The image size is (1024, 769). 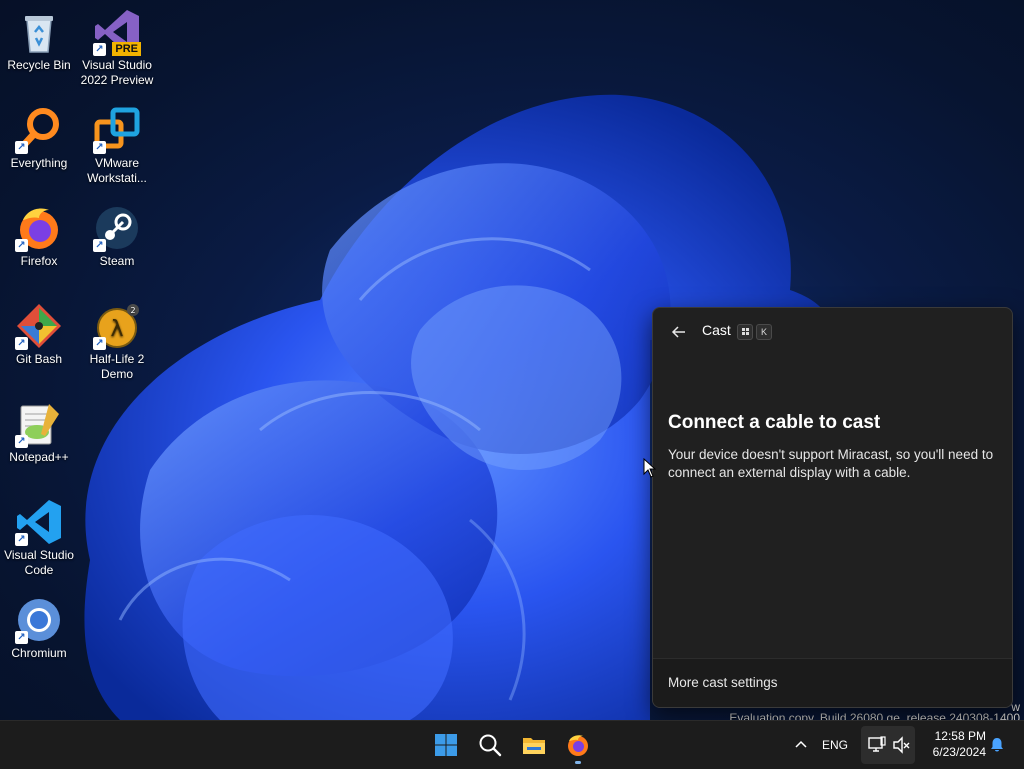 I want to click on quick-settings-button, so click(x=888, y=745).